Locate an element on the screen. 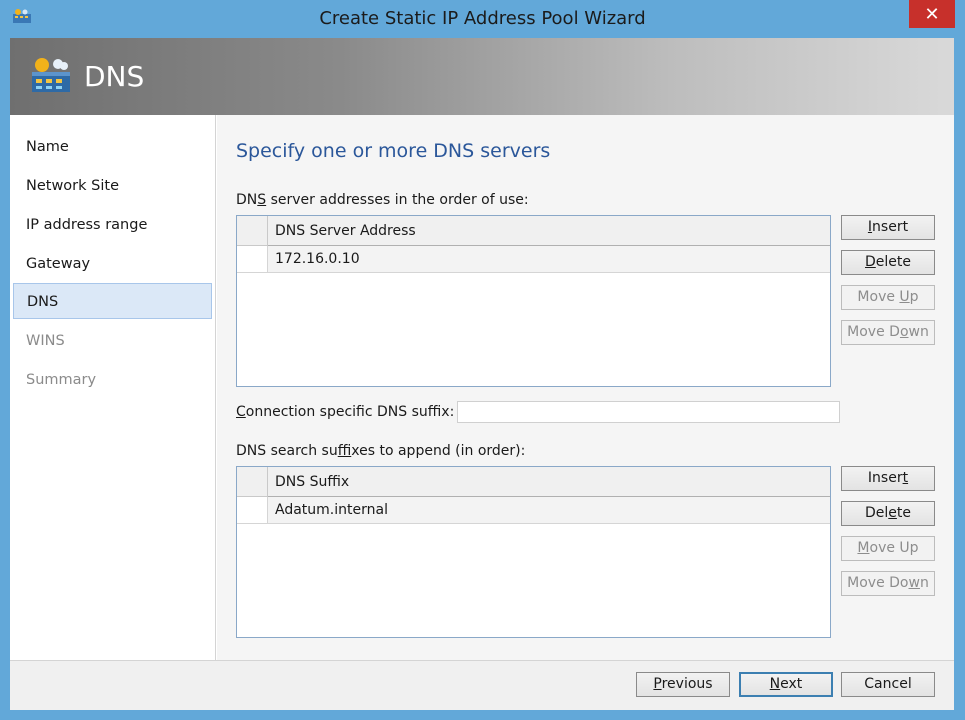 The width and height of the screenshot is (965, 720). wizard-footer: Previous Next Cancel is located at coordinates (482, 685).